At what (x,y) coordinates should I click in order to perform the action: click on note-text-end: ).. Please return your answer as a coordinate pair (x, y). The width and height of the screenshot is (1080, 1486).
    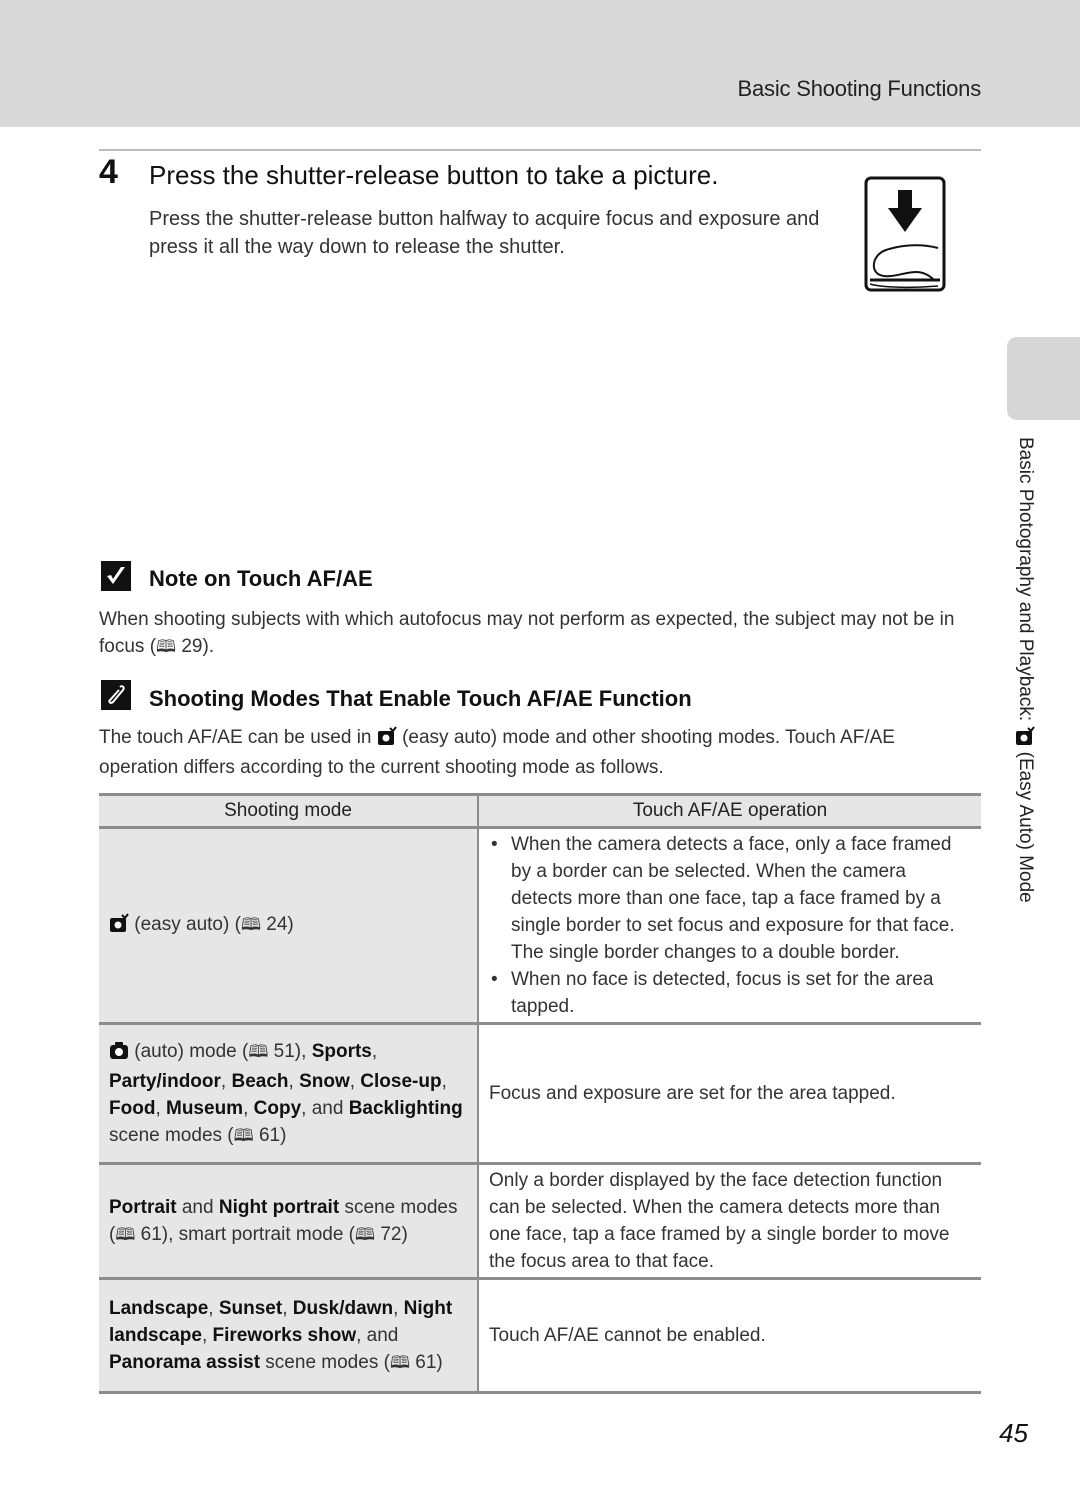
    Looking at the image, I should click on (208, 646).